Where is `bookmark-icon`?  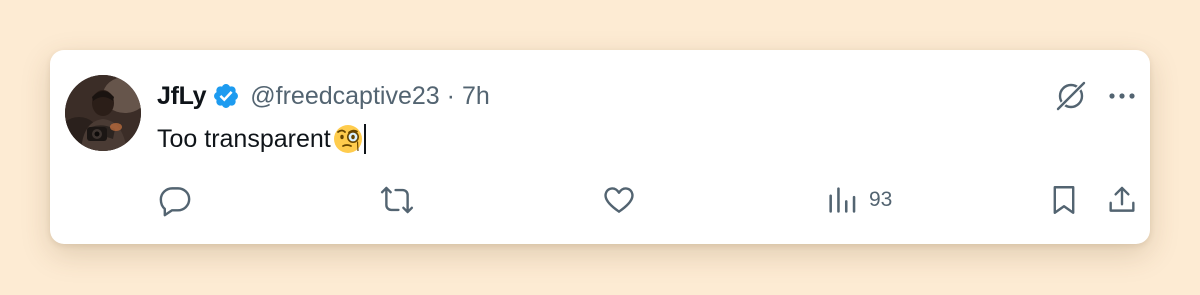 bookmark-icon is located at coordinates (1064, 200).